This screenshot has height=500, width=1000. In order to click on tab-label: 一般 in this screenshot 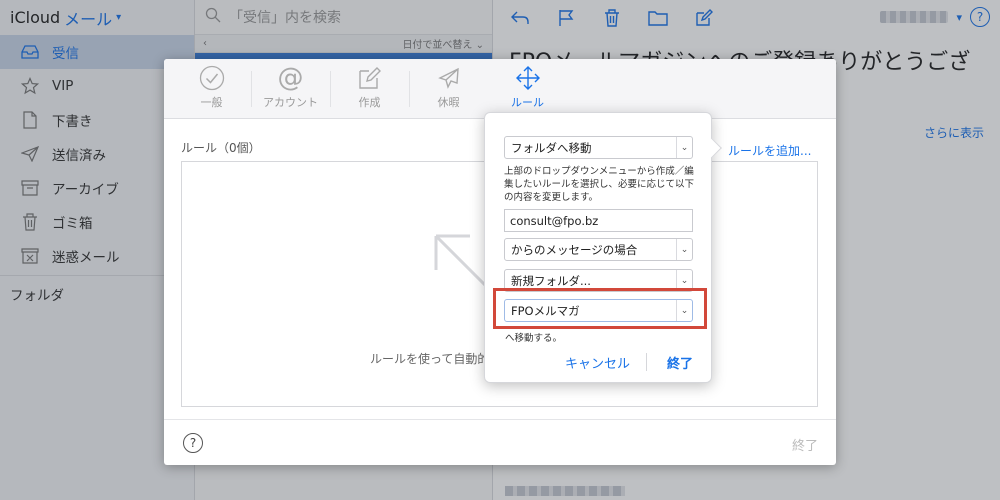, I will do `click(211, 102)`.